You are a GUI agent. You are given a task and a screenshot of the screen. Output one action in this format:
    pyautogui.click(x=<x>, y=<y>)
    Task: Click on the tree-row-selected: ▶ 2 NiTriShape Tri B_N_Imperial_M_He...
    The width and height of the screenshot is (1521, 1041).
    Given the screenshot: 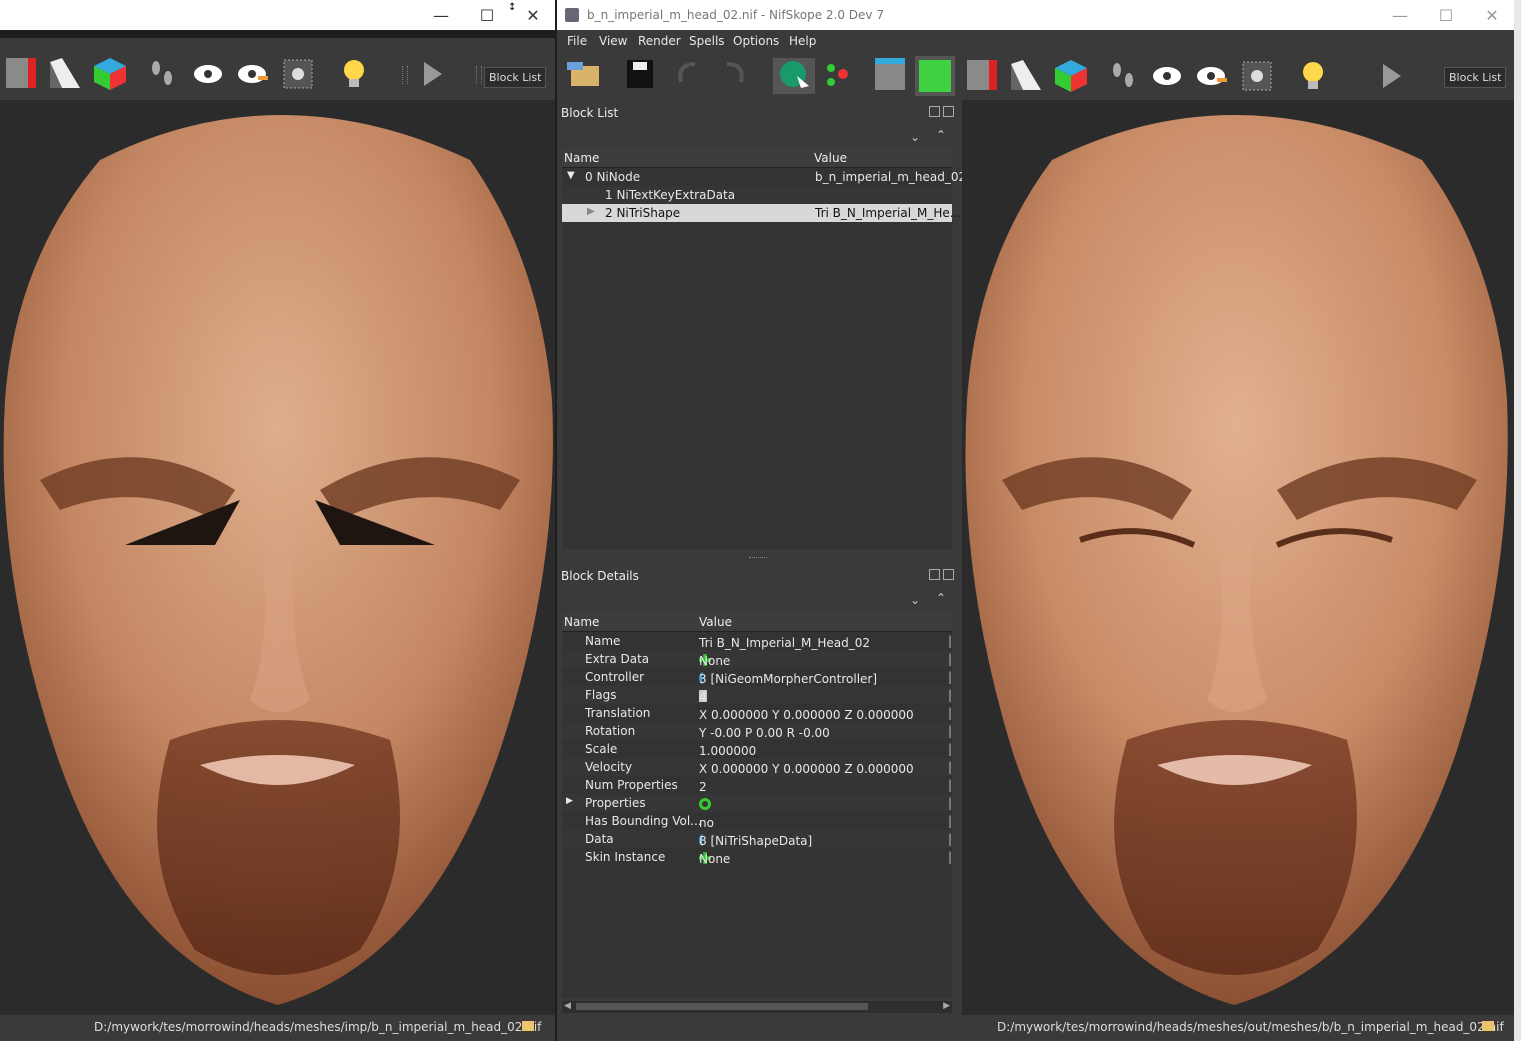 What is the action you would take?
    pyautogui.click(x=761, y=213)
    